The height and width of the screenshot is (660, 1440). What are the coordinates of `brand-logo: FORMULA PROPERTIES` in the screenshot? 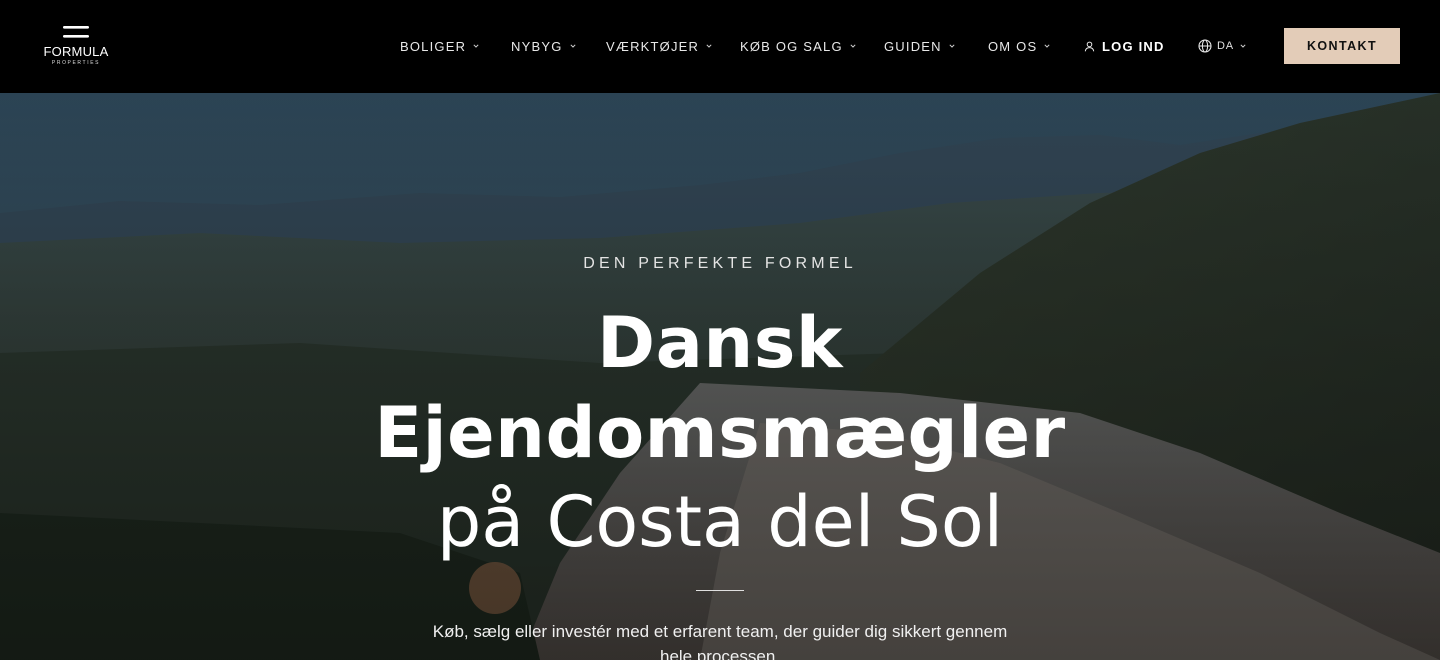 It's located at (78, 48).